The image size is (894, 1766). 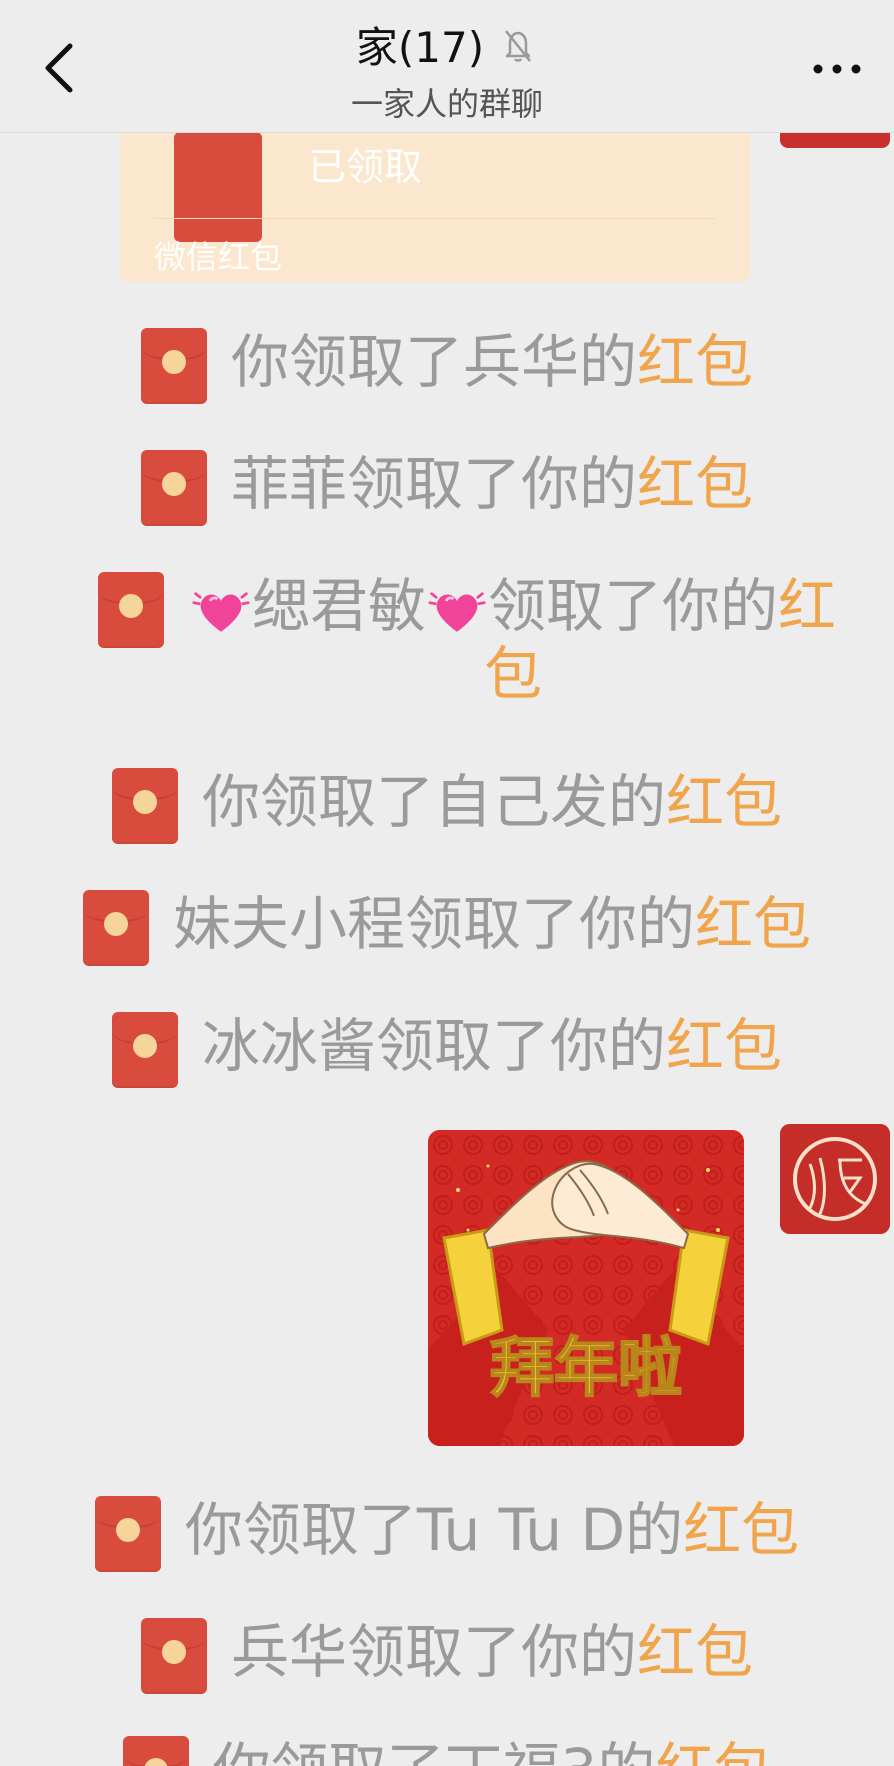 What do you see at coordinates (420, 47) in the screenshot?
I see `chat-title: 家(17)` at bounding box center [420, 47].